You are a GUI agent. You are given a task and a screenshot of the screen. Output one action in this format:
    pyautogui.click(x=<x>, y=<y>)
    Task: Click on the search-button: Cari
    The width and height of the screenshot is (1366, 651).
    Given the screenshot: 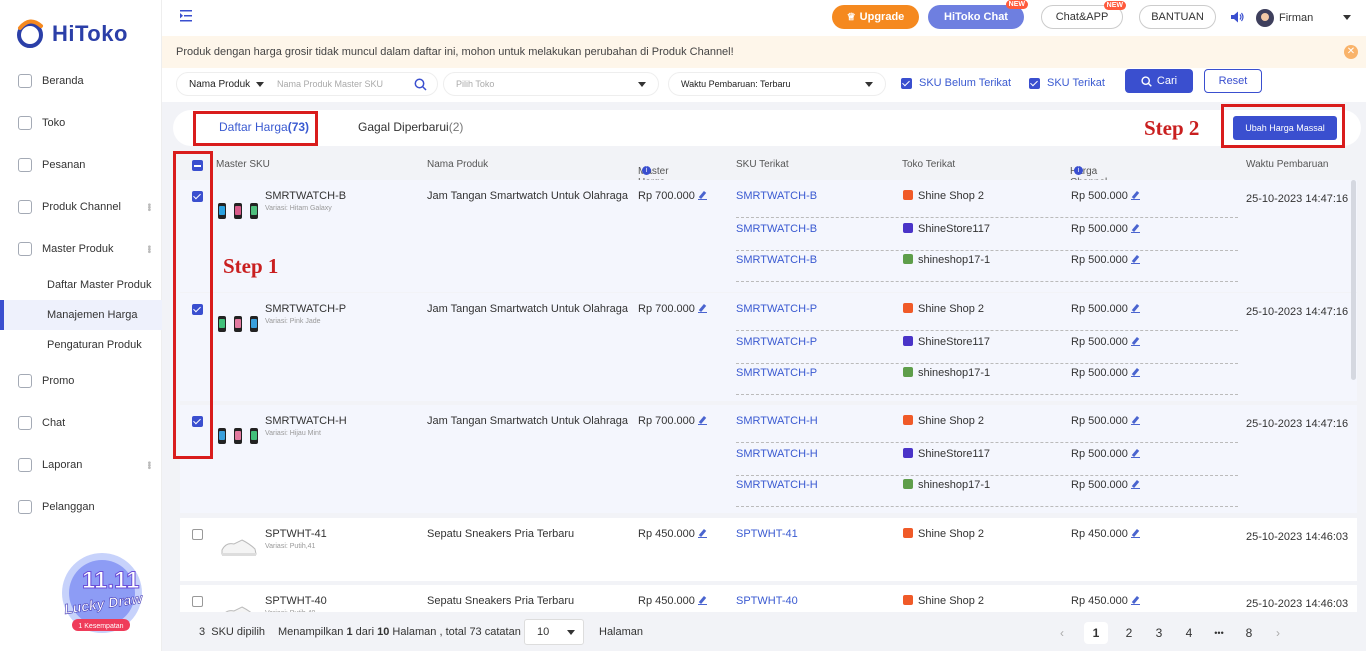 What is the action you would take?
    pyautogui.click(x=1159, y=81)
    